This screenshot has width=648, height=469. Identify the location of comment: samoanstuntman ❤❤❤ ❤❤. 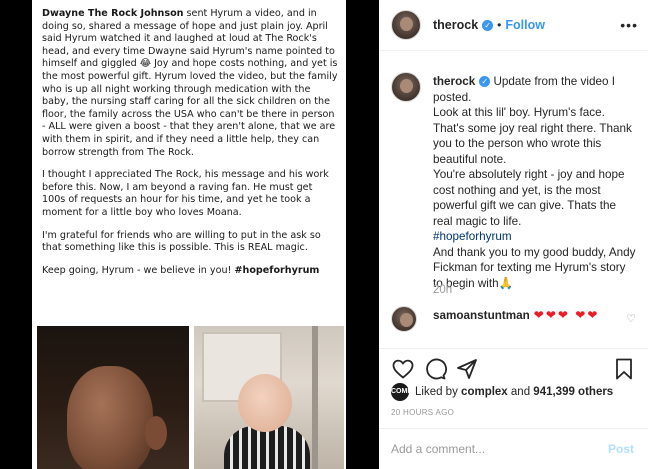
(528, 315).